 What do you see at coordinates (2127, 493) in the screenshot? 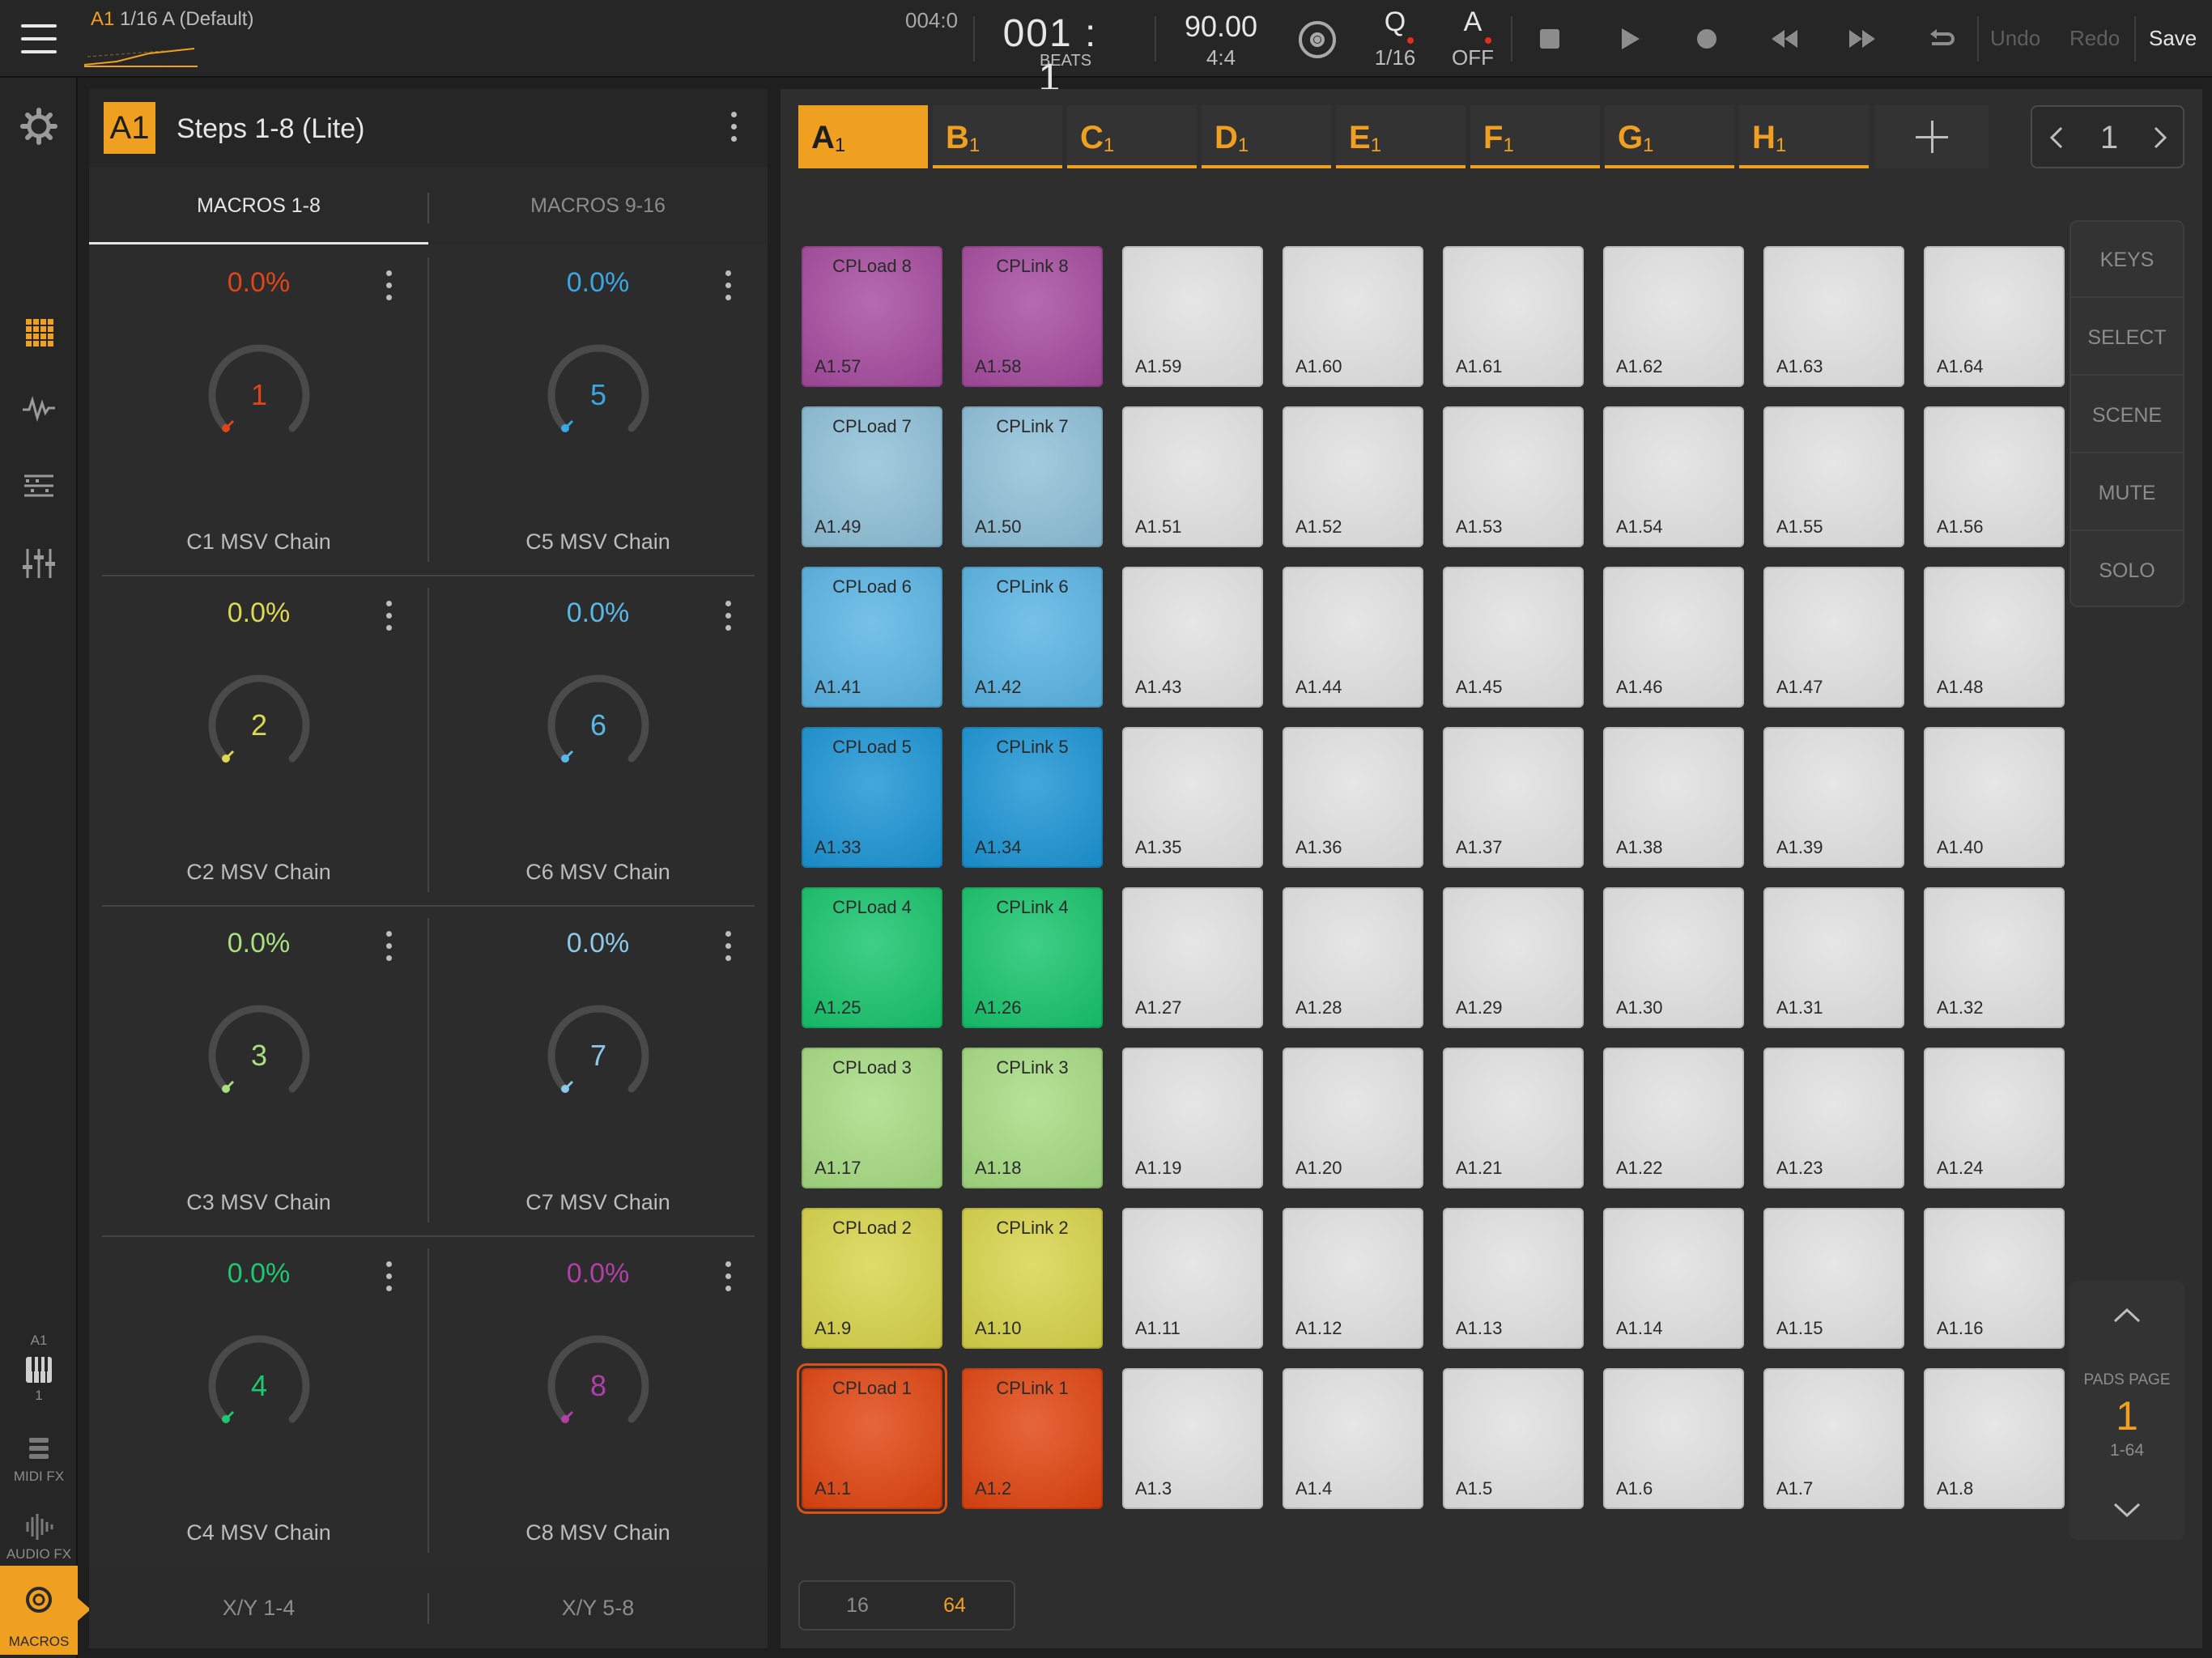
I see `mute-mode-button: MUTE` at bounding box center [2127, 493].